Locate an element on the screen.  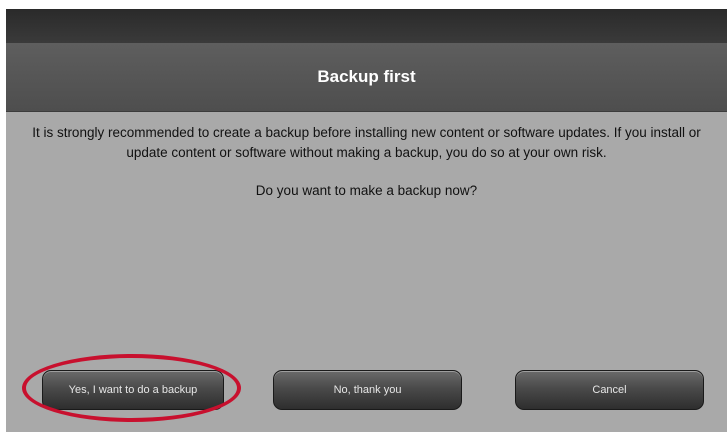
cancel-button: Cancel is located at coordinates (609, 390).